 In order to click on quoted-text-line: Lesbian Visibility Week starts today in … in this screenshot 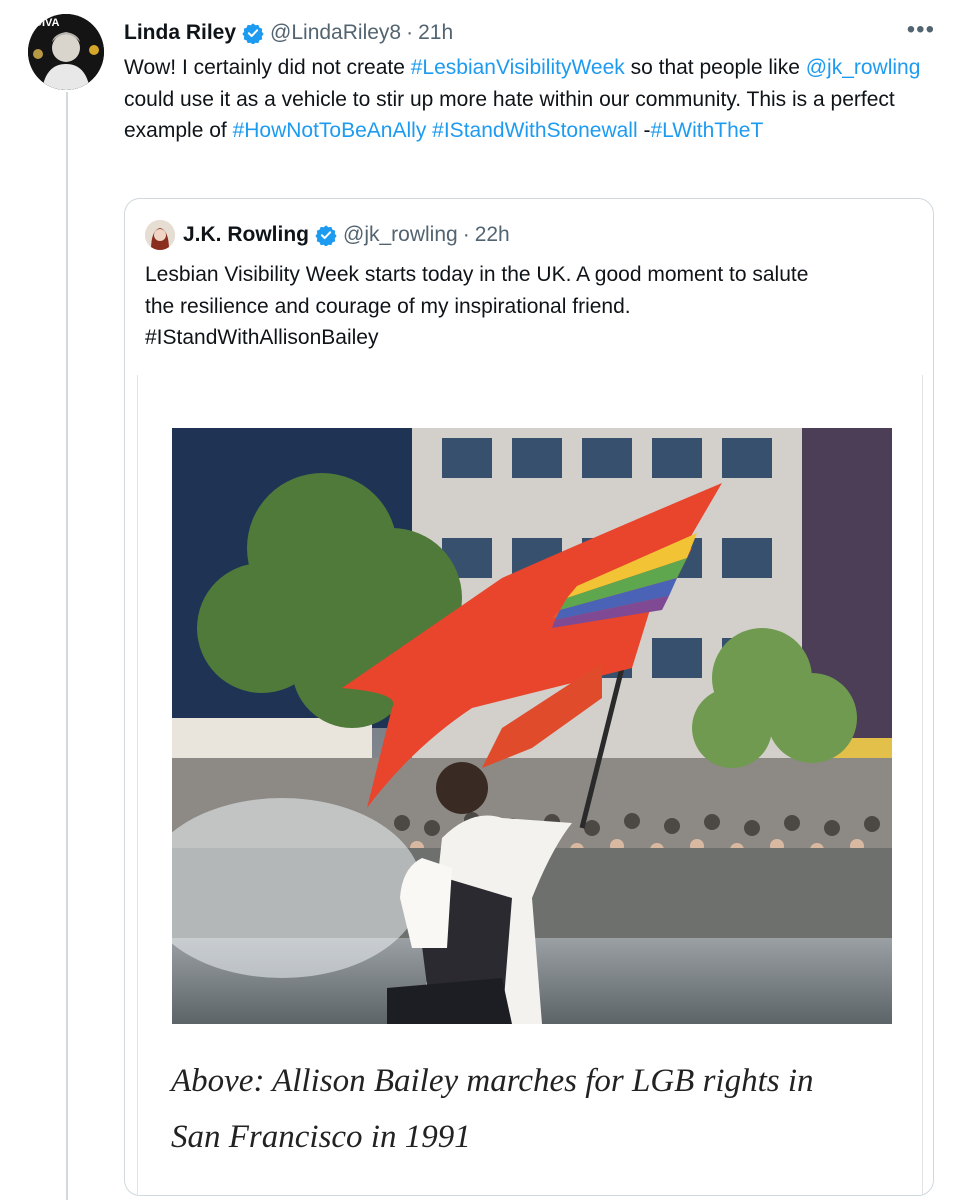, I will do `click(477, 274)`.